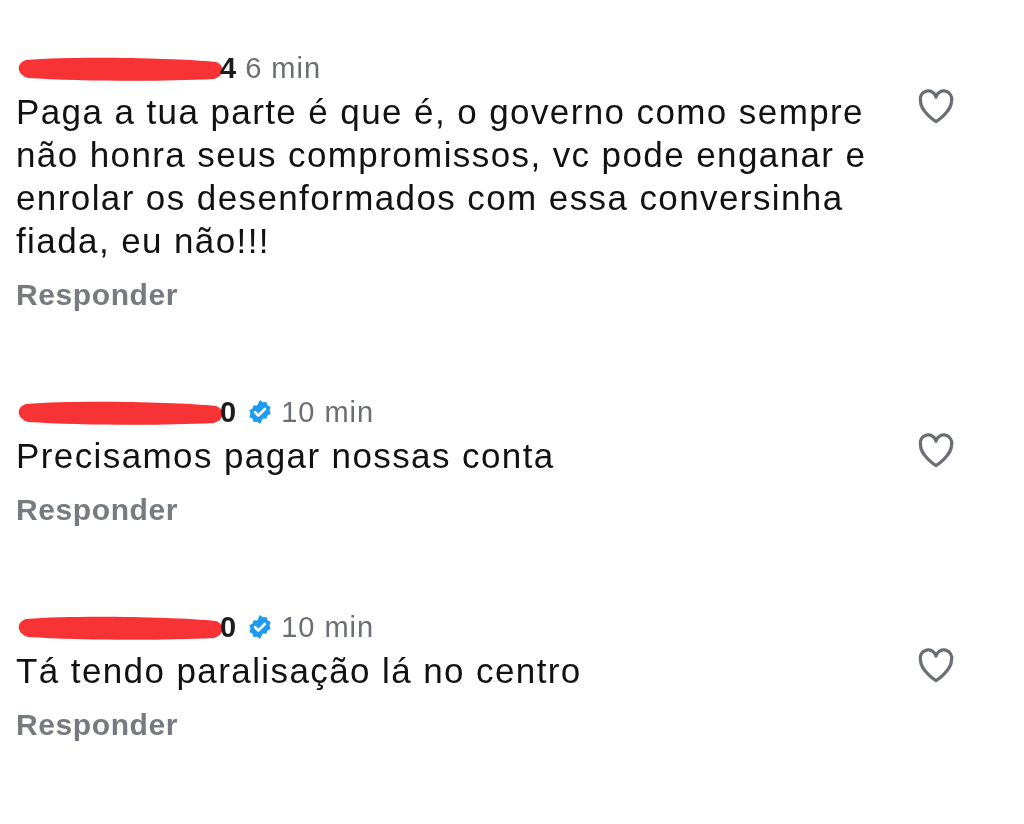  What do you see at coordinates (299, 671) in the screenshot?
I see `comment-text: Tá tendo paralisação lá no centro` at bounding box center [299, 671].